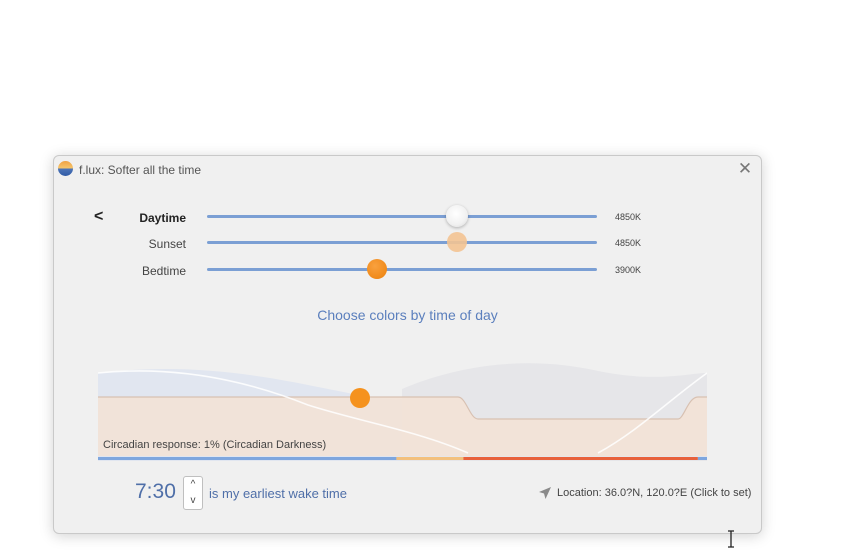  What do you see at coordinates (376, 269) in the screenshot?
I see `bedtime-slider-thumb` at bounding box center [376, 269].